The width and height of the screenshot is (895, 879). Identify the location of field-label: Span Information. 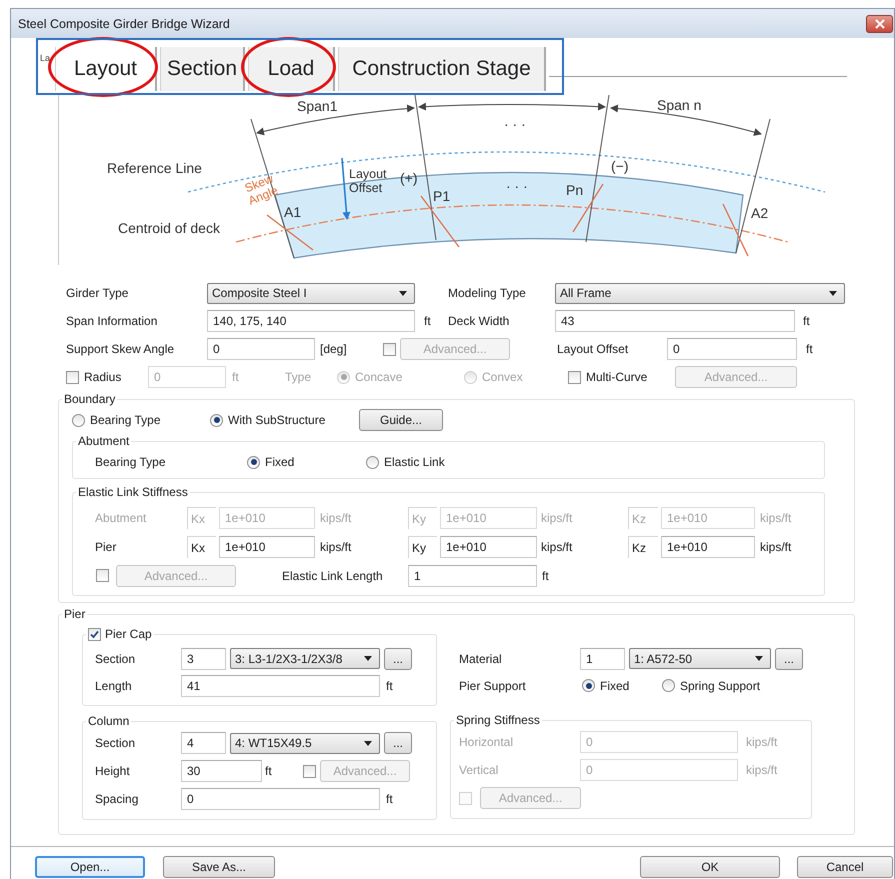
(112, 321).